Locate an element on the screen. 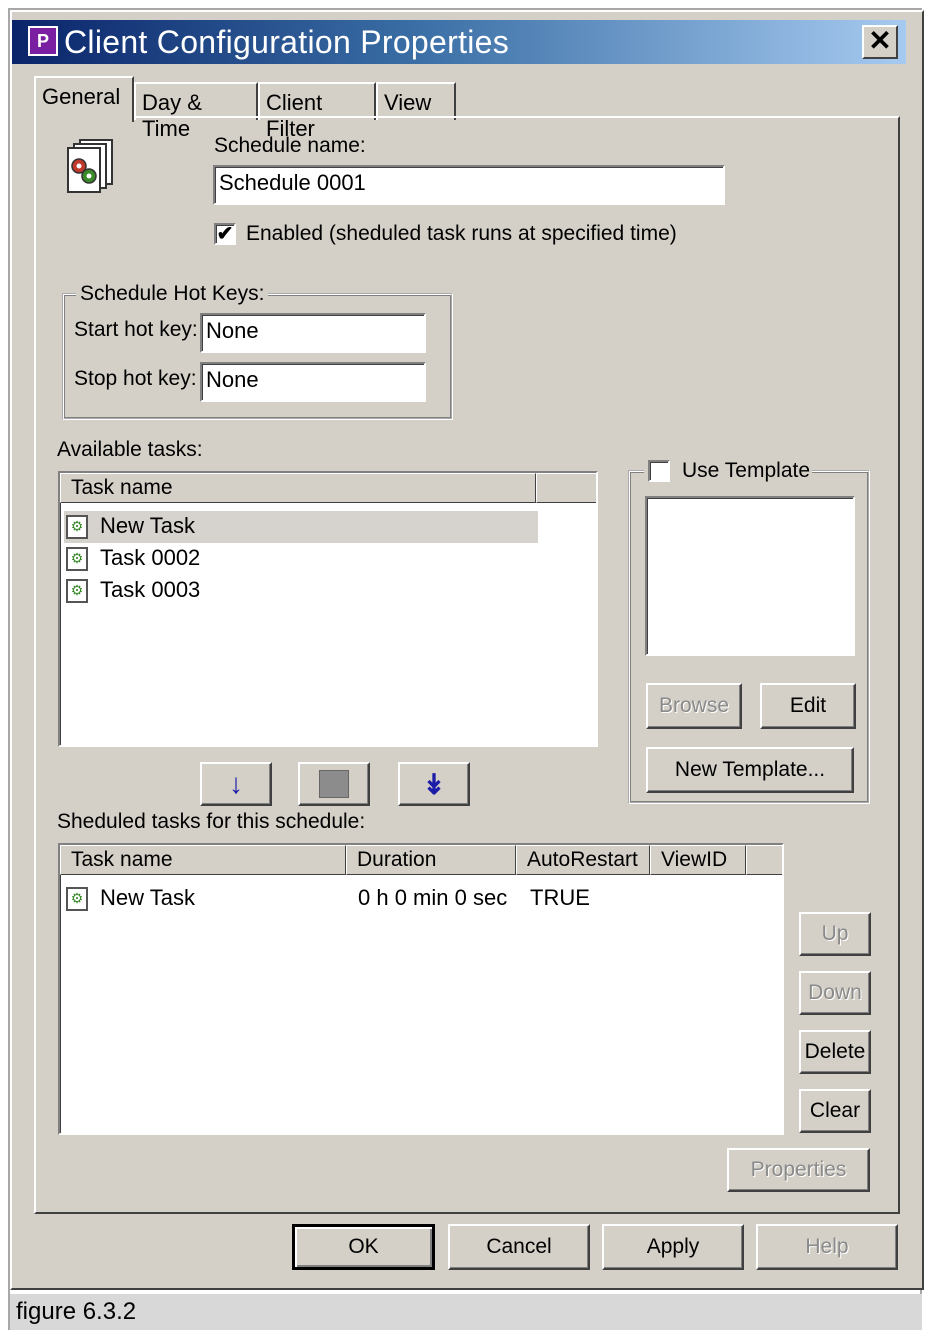 Image resolution: width=929 pixels, height=1337 pixels. edit-button: Edit is located at coordinates (808, 706).